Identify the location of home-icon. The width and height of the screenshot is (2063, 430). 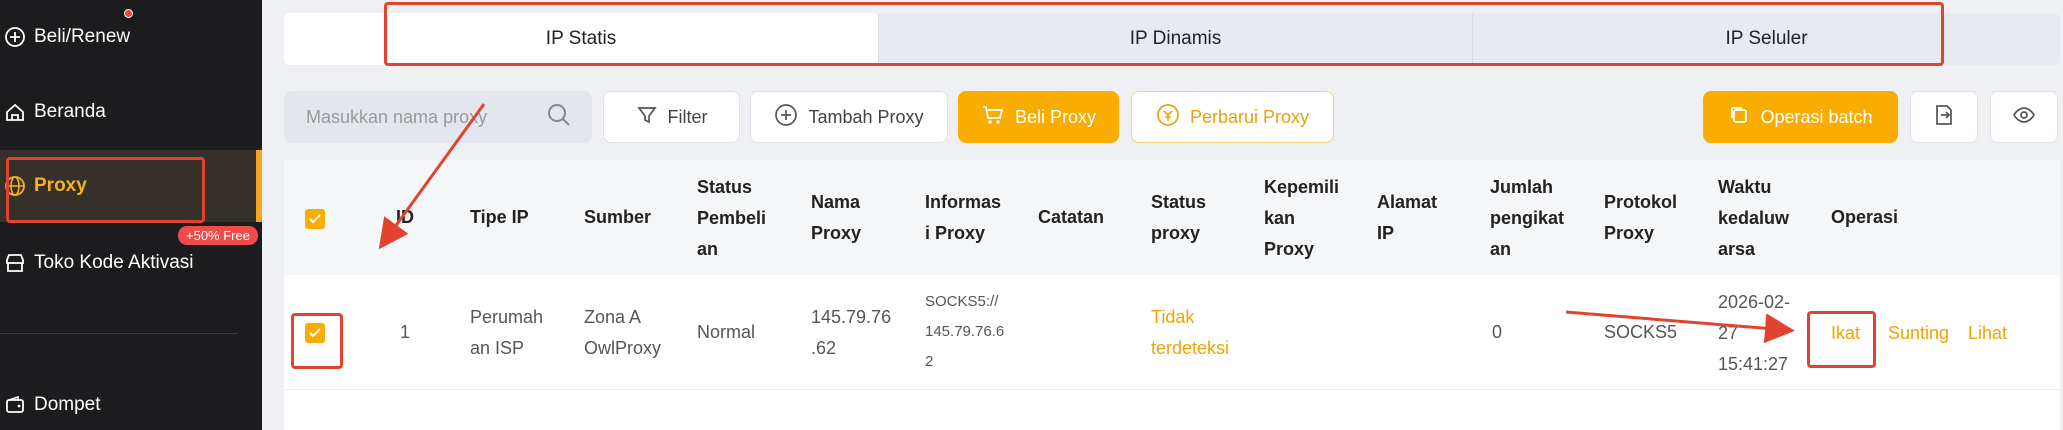
(15, 112).